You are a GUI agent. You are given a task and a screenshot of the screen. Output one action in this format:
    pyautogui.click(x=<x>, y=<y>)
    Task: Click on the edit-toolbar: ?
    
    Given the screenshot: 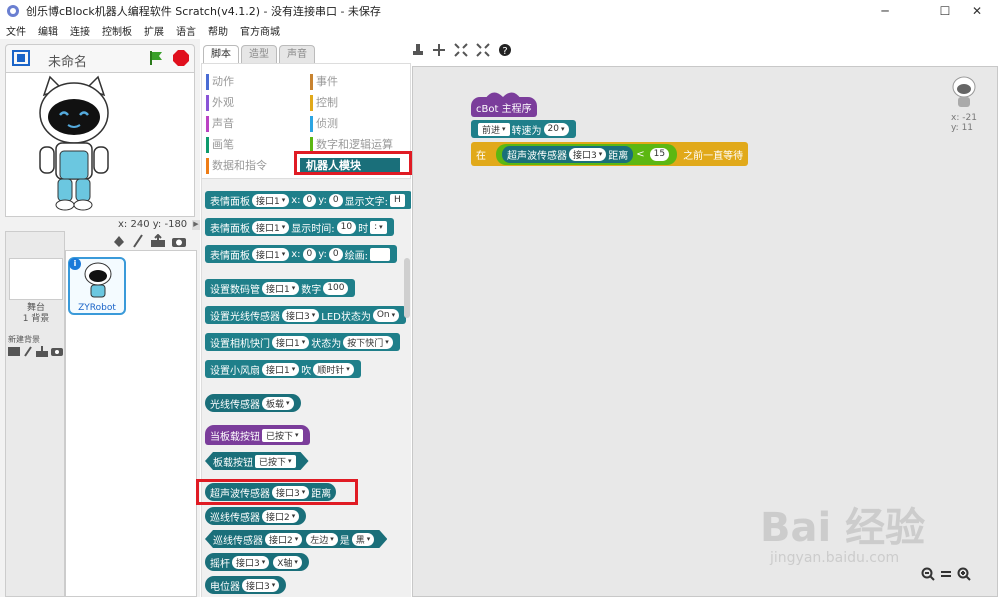 What is the action you would take?
    pyautogui.click(x=472, y=50)
    